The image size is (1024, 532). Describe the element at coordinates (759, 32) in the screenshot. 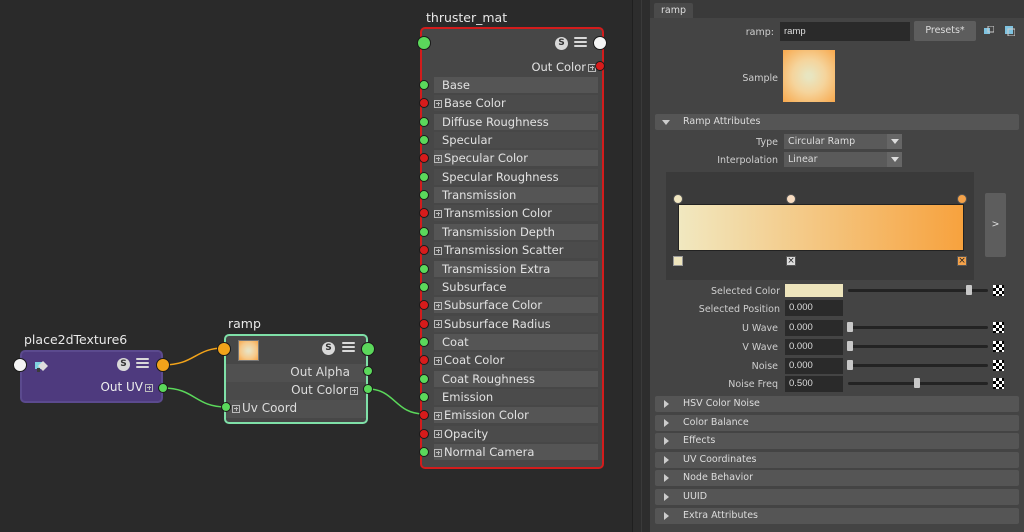

I see `node-name-label: ramp:` at that location.